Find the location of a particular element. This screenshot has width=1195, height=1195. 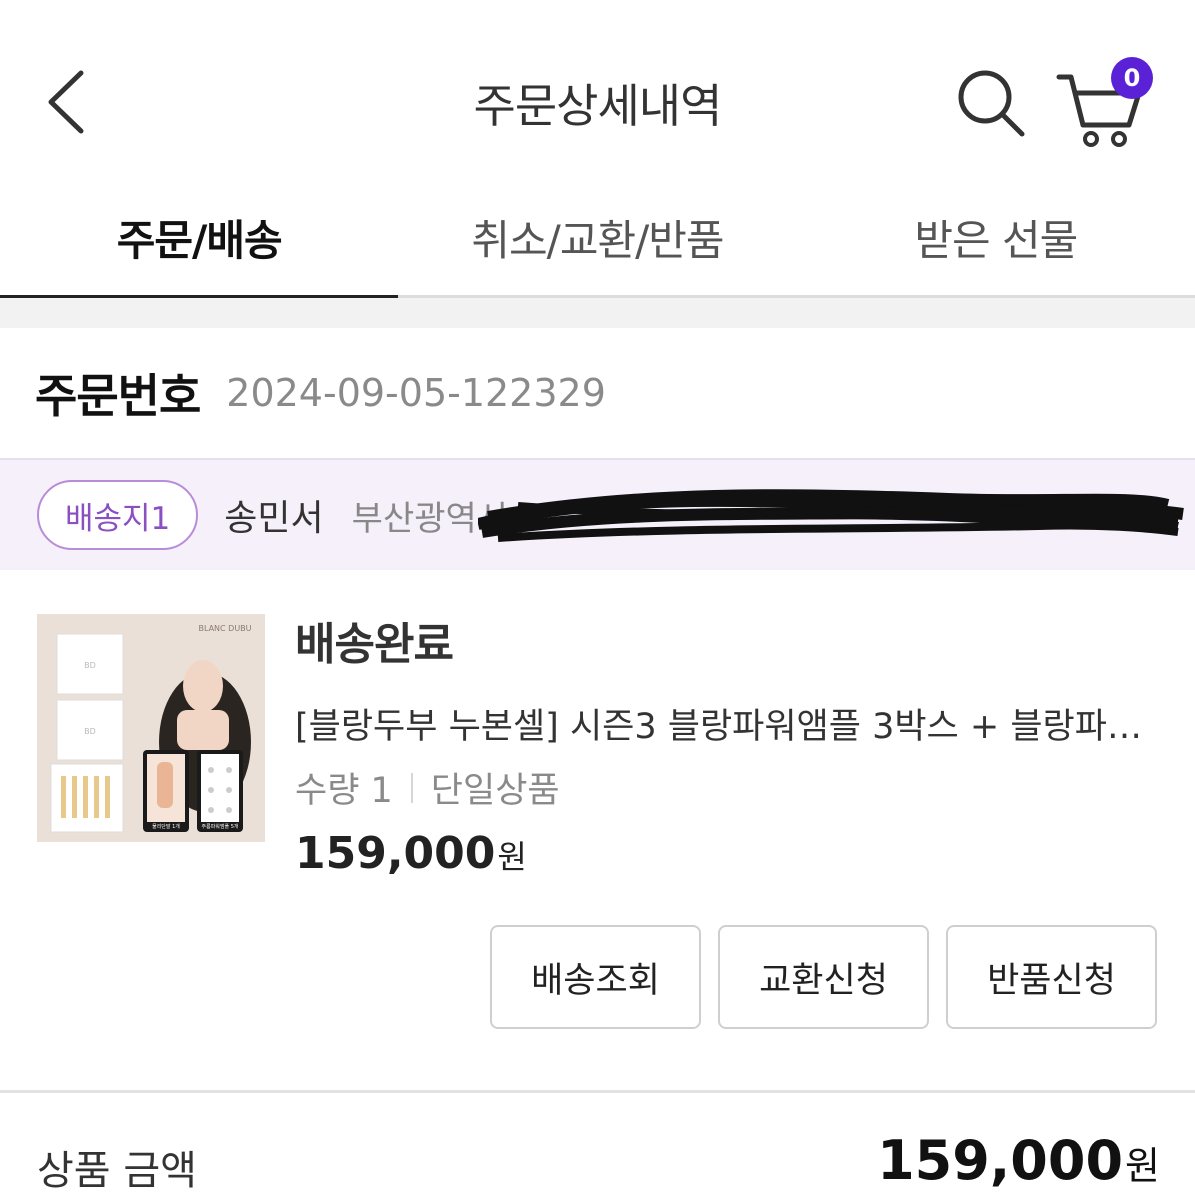

svg-text: 물리단말 1개 is located at coordinates (166, 826).